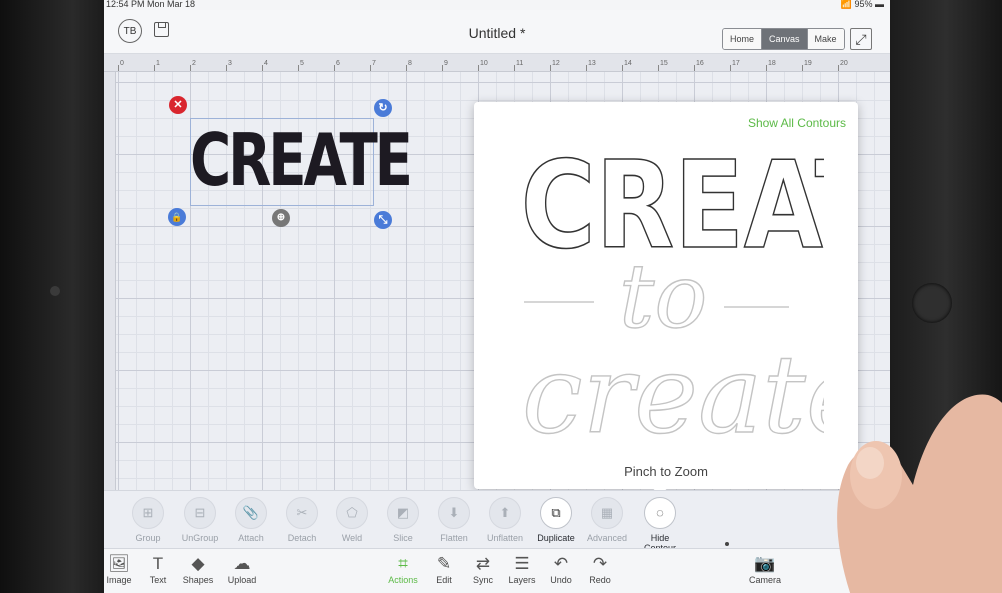 The height and width of the screenshot is (593, 1002). What do you see at coordinates (242, 563) in the screenshot?
I see `upload-icon: ☁` at bounding box center [242, 563].